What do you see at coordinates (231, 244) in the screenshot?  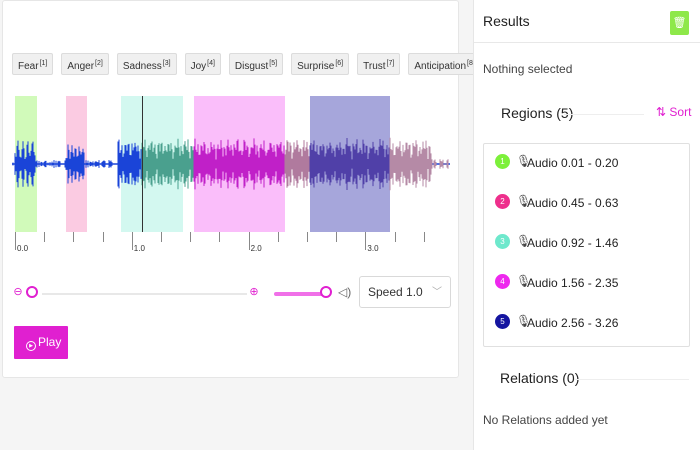 I see `timeline: 0.0 1.0 2.0 3.0` at bounding box center [231, 244].